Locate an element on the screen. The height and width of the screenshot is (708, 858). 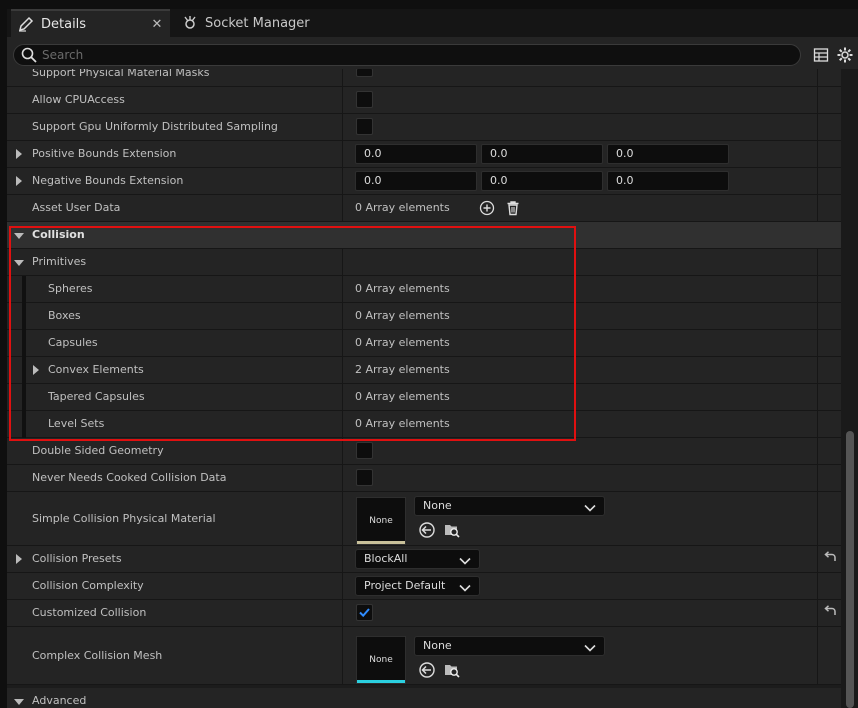
support-gpu-sampling-checkbox is located at coordinates (364, 126).